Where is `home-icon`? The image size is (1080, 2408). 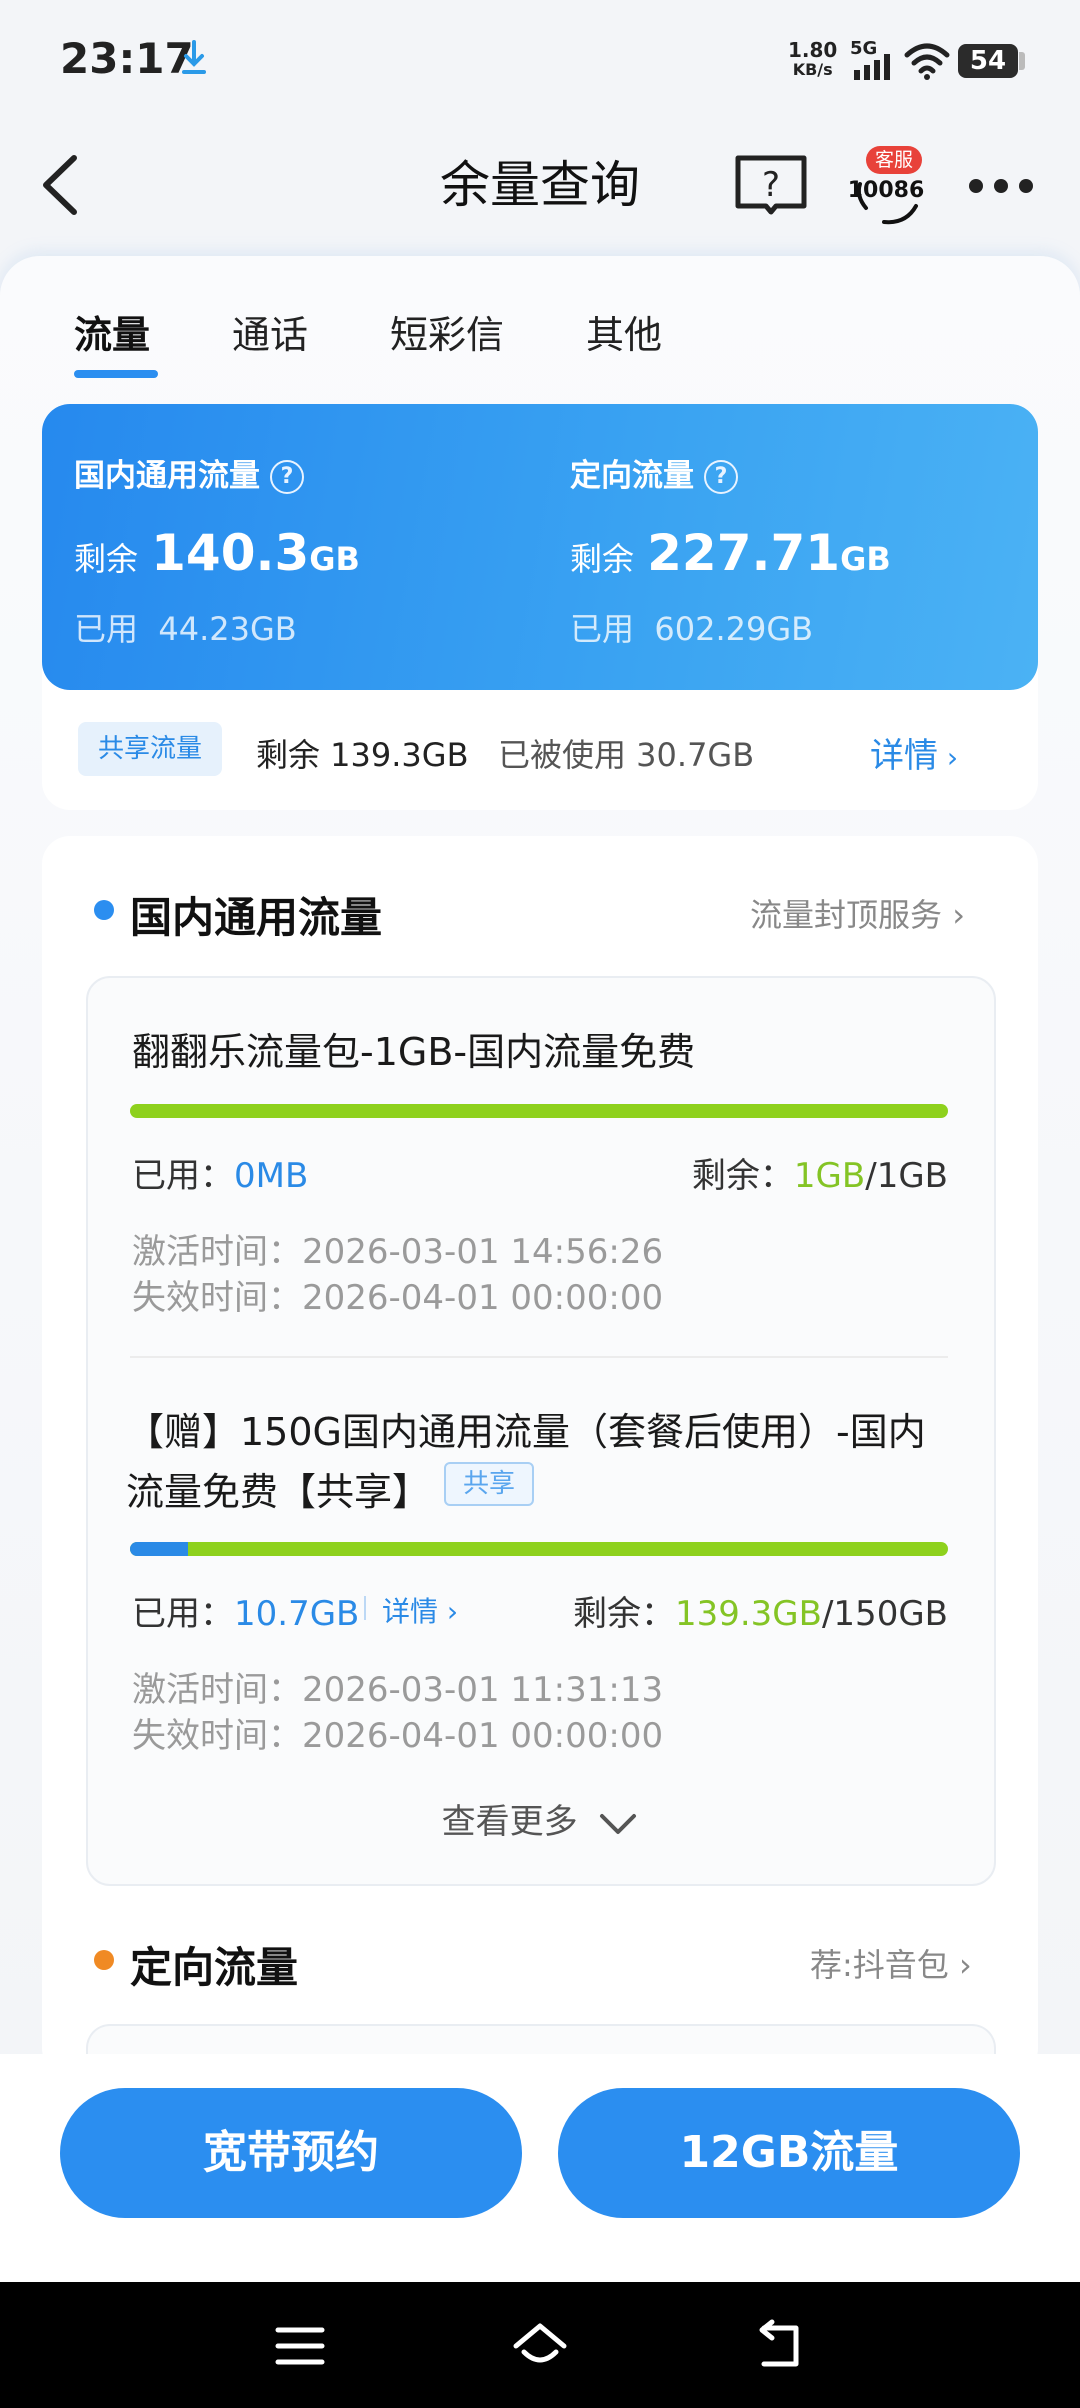 home-icon is located at coordinates (540, 2346).